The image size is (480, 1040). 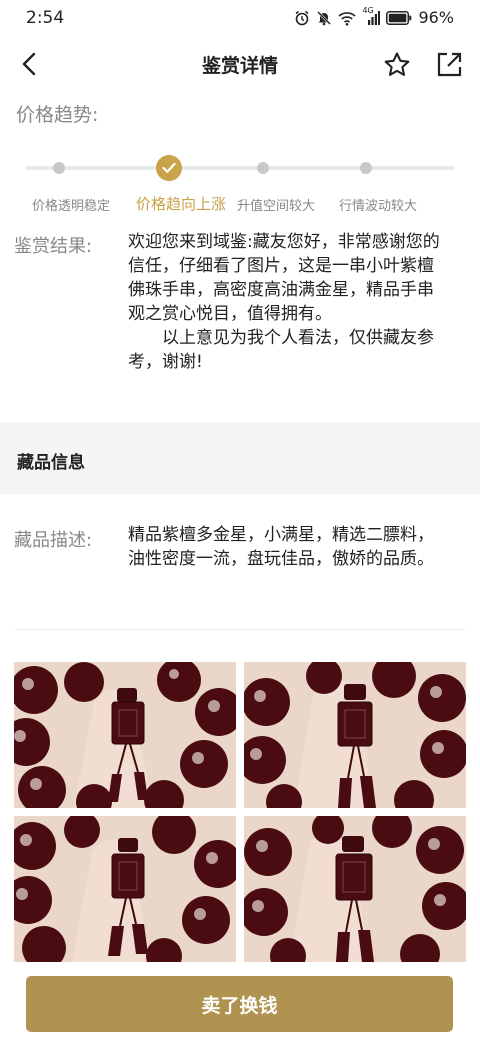 What do you see at coordinates (276, 204) in the screenshot?
I see `trend-option-appreciation: 升值空间较大` at bounding box center [276, 204].